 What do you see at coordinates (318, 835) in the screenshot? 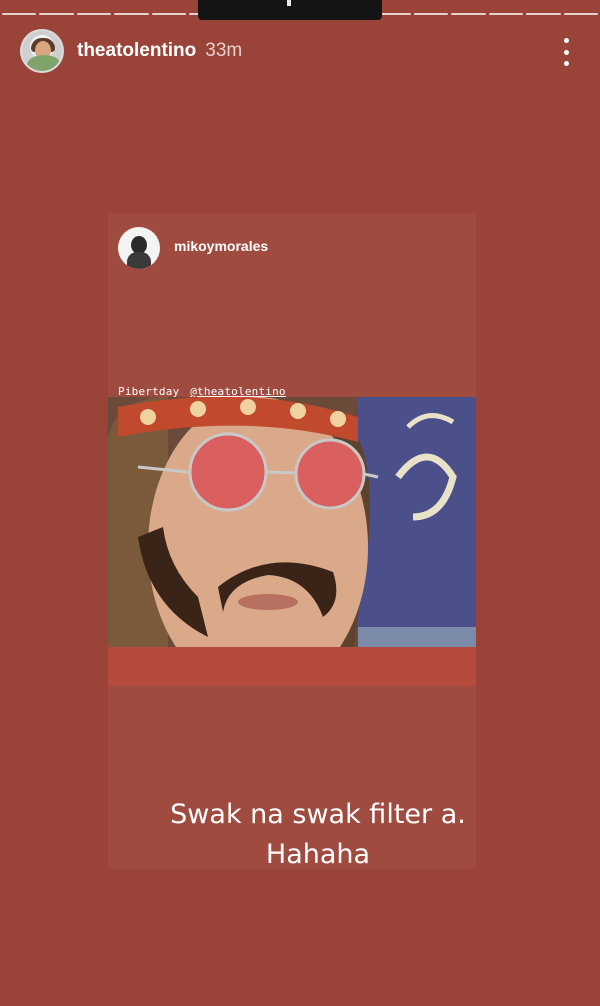
I see `story-caption: Swak na swak filter a. Hahaha` at bounding box center [318, 835].